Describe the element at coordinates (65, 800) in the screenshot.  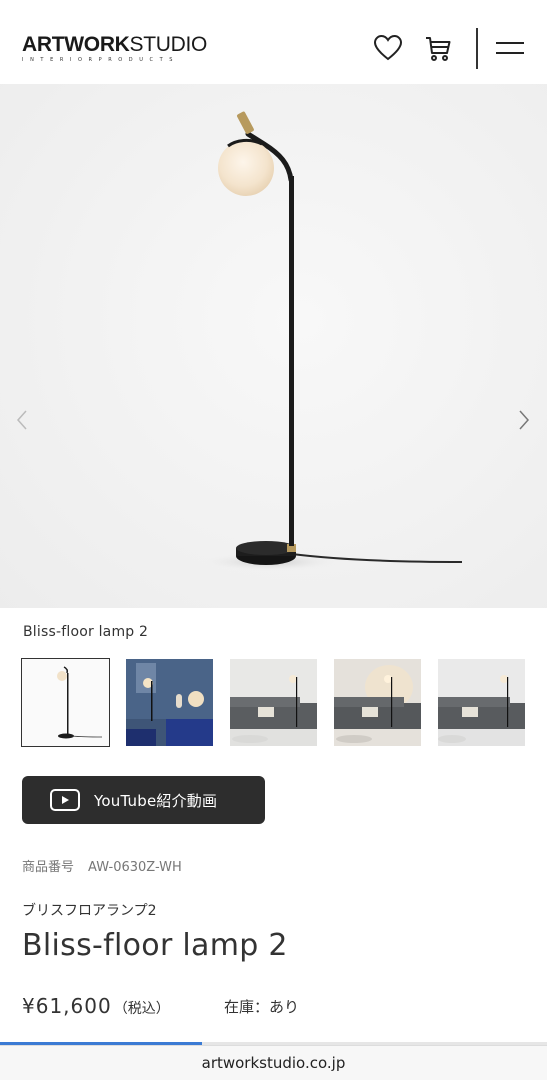
I see `play-icon` at that location.